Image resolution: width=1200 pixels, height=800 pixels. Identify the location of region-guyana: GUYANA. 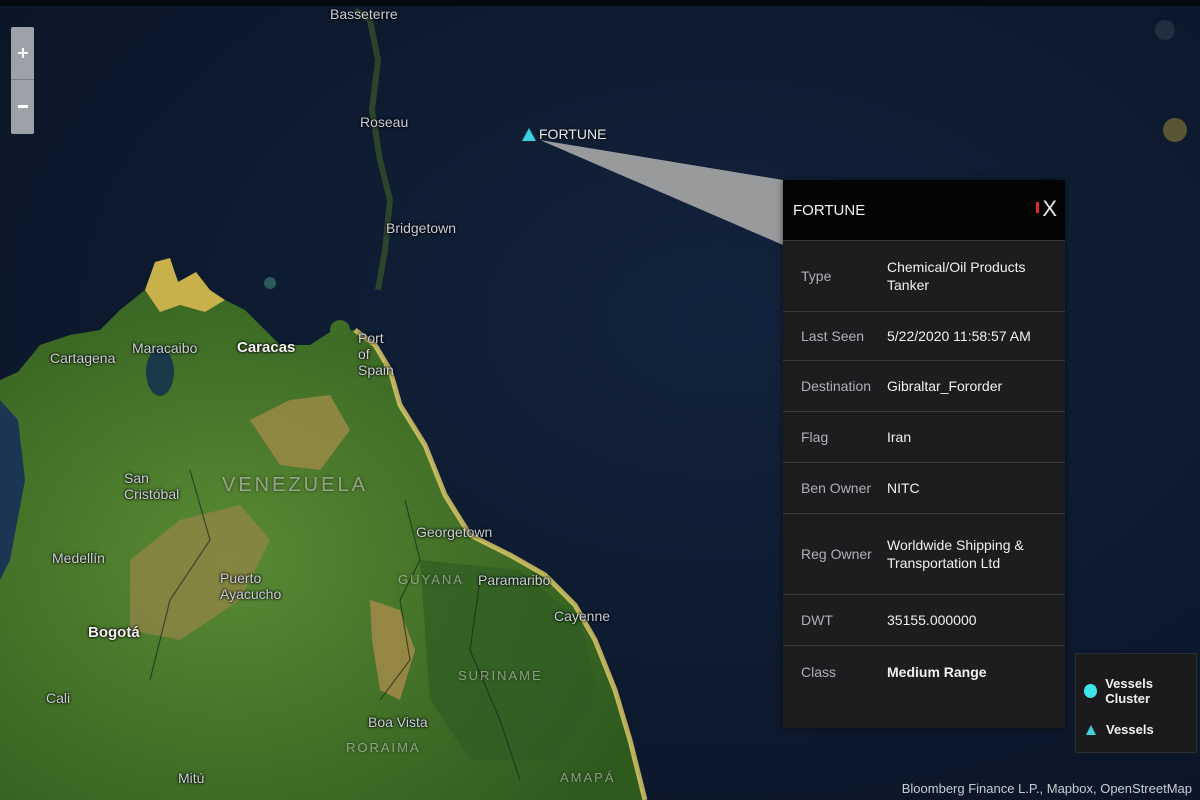
(431, 579).